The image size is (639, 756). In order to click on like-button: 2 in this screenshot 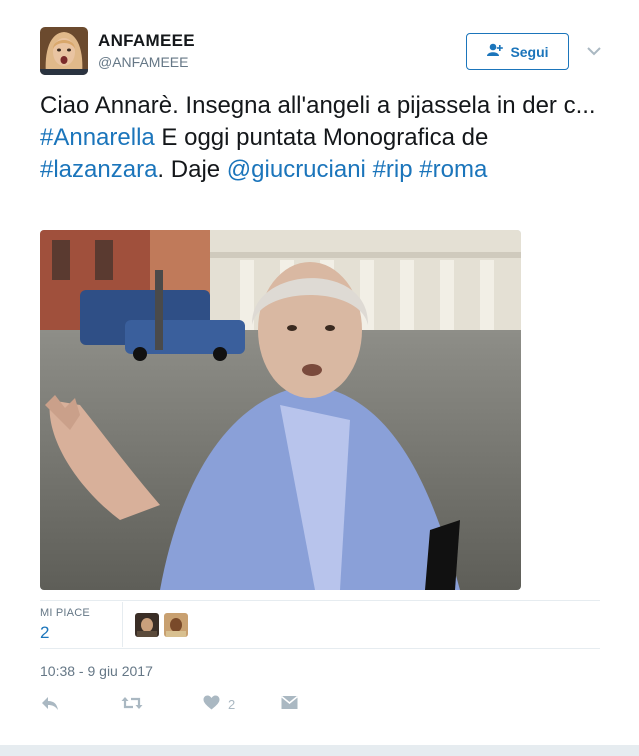, I will do `click(219, 704)`.